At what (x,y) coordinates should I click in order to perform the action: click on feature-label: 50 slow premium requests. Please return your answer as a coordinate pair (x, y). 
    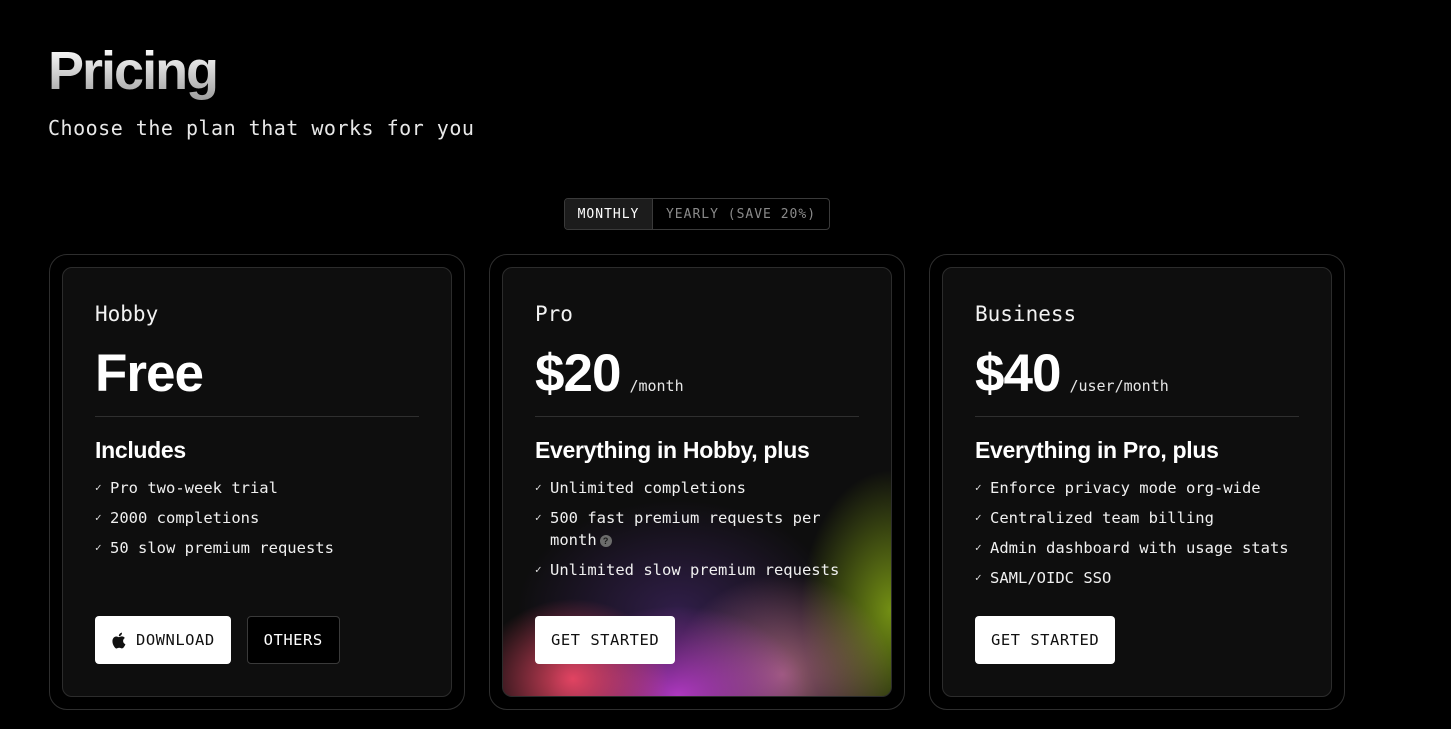
    Looking at the image, I should click on (222, 548).